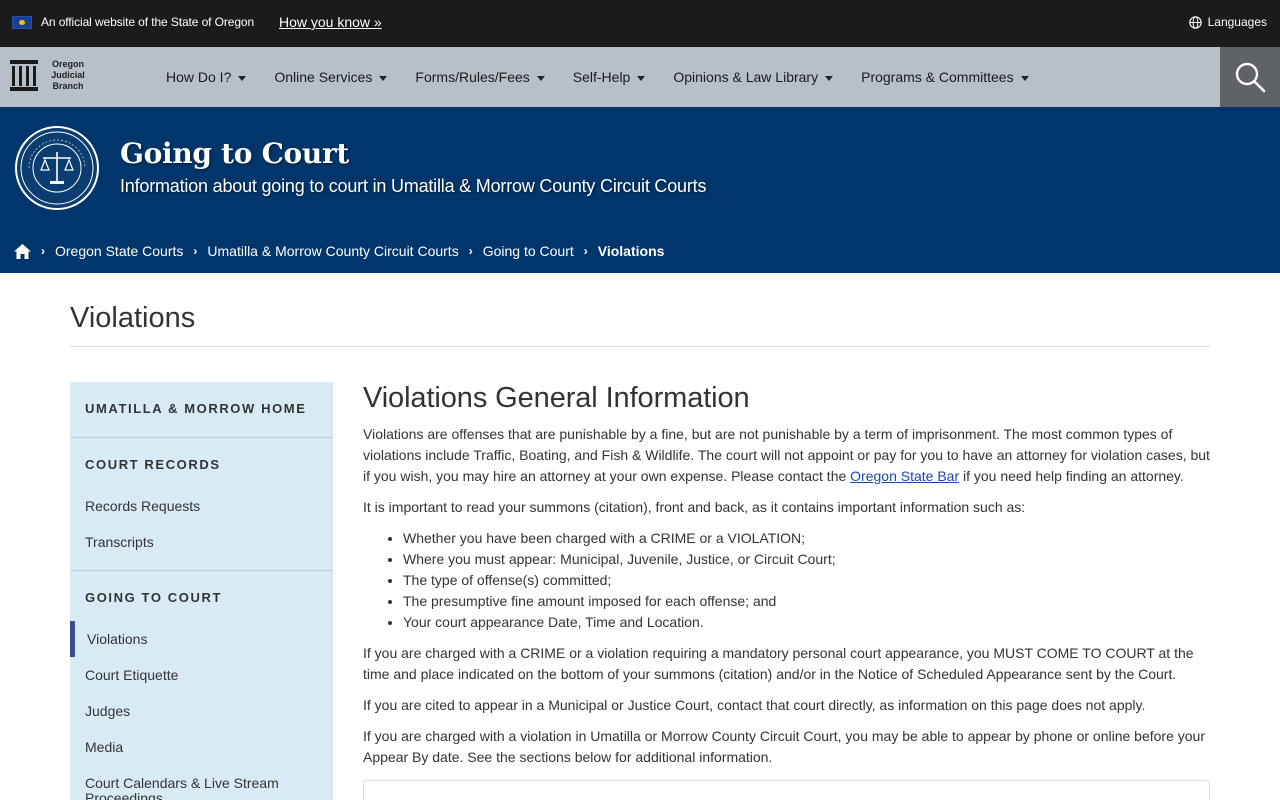 This screenshot has width=1280, height=800. Describe the element at coordinates (206, 77) in the screenshot. I see `nav-how-do-i: How Do I?` at that location.